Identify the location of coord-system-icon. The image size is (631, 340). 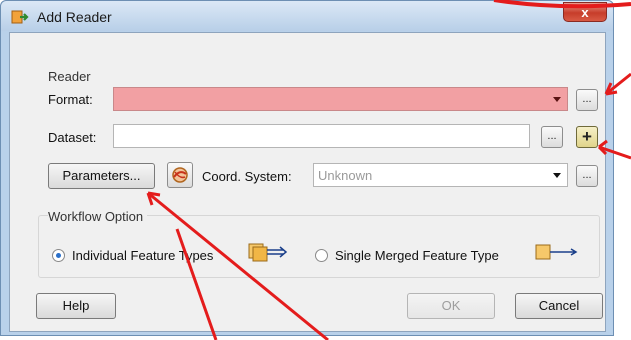
(180, 175).